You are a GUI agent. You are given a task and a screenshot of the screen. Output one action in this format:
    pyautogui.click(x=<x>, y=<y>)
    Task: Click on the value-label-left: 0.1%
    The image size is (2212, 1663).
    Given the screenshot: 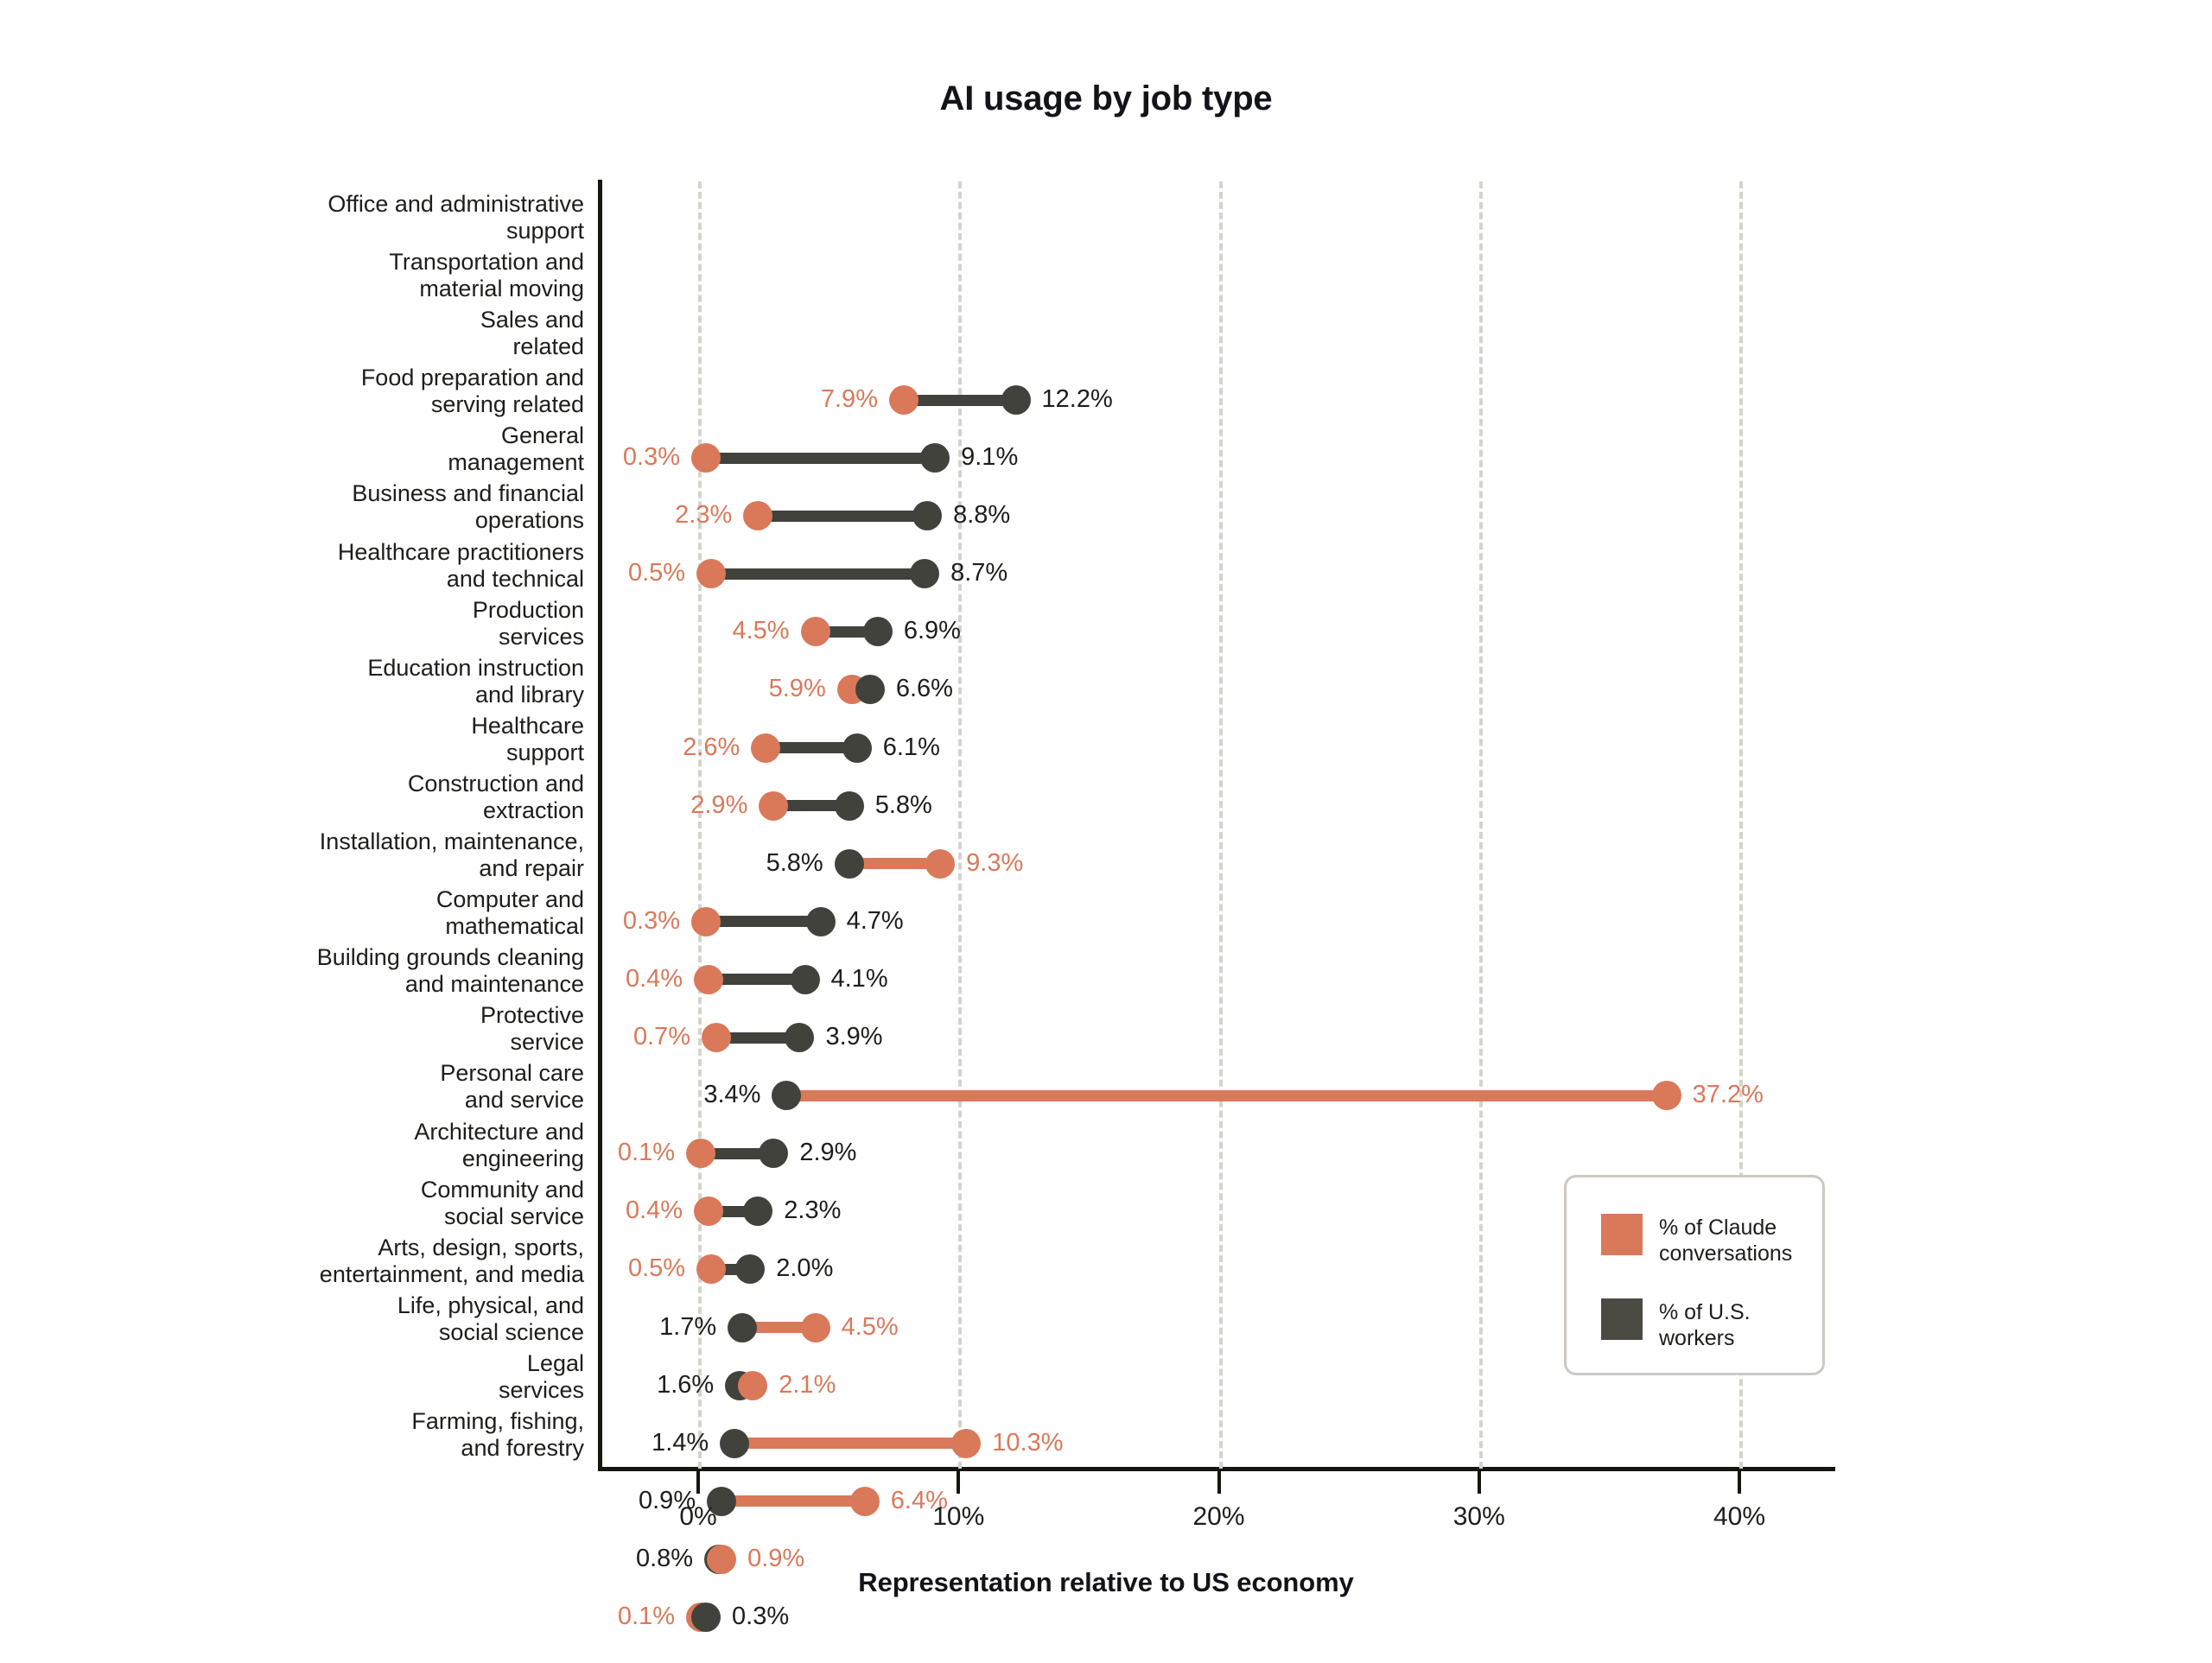 What is the action you would take?
    pyautogui.click(x=646, y=1617)
    